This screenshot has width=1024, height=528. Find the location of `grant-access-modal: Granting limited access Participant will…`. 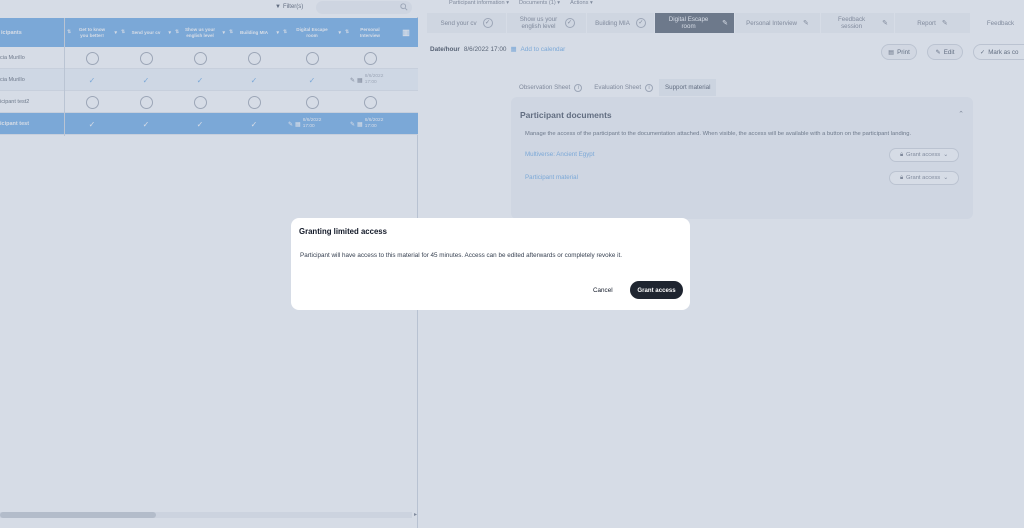

grant-access-modal: Granting limited access Participant will… is located at coordinates (490, 264).